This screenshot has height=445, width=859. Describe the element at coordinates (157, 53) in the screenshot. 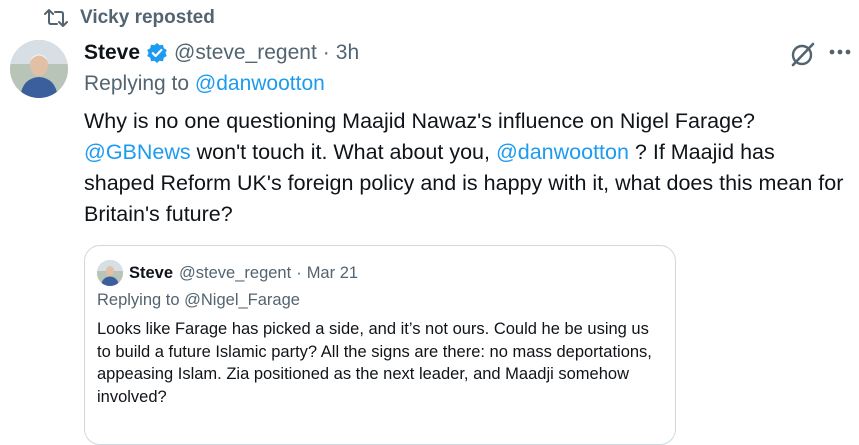

I see `verified-badge-icon` at that location.